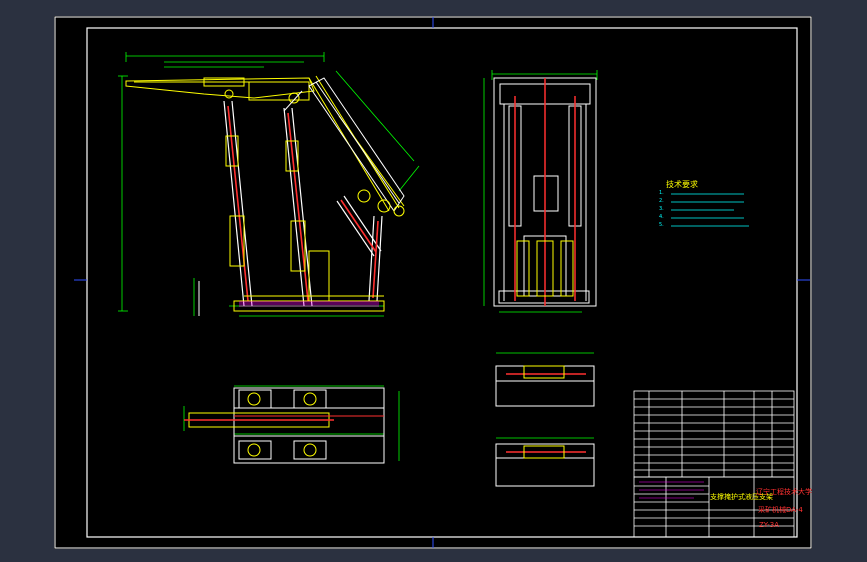 The image size is (867, 562). What do you see at coordinates (291, 424) in the screenshot?
I see `plan-view` at bounding box center [291, 424].